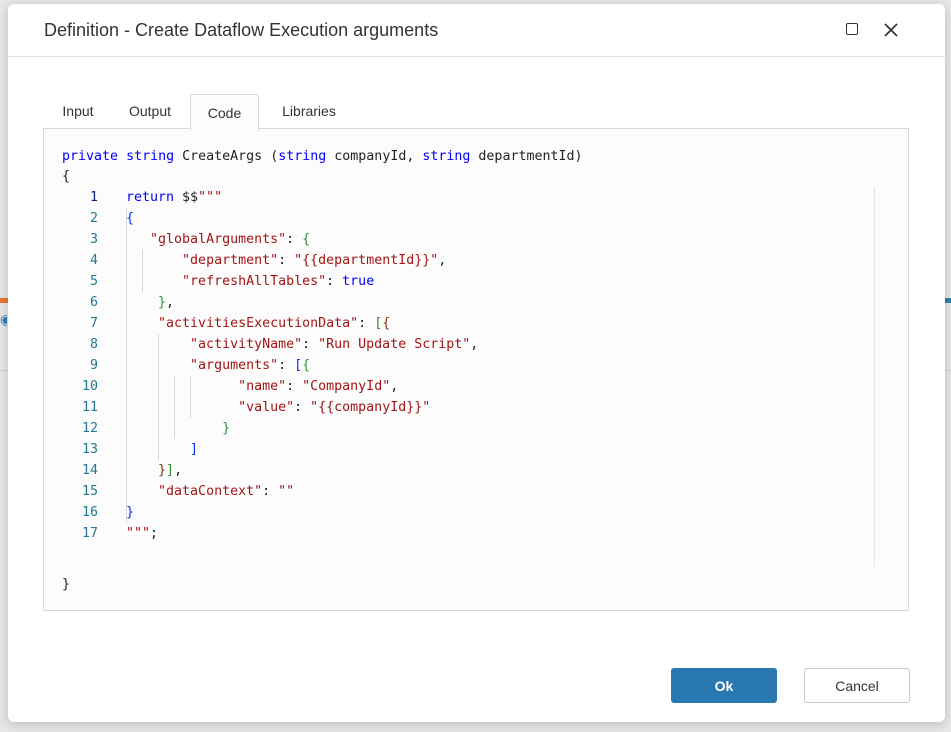 This screenshot has height=732, width=951. Describe the element at coordinates (462, 491) in the screenshot. I see `code-line: 15 "dataContext": ""` at that location.